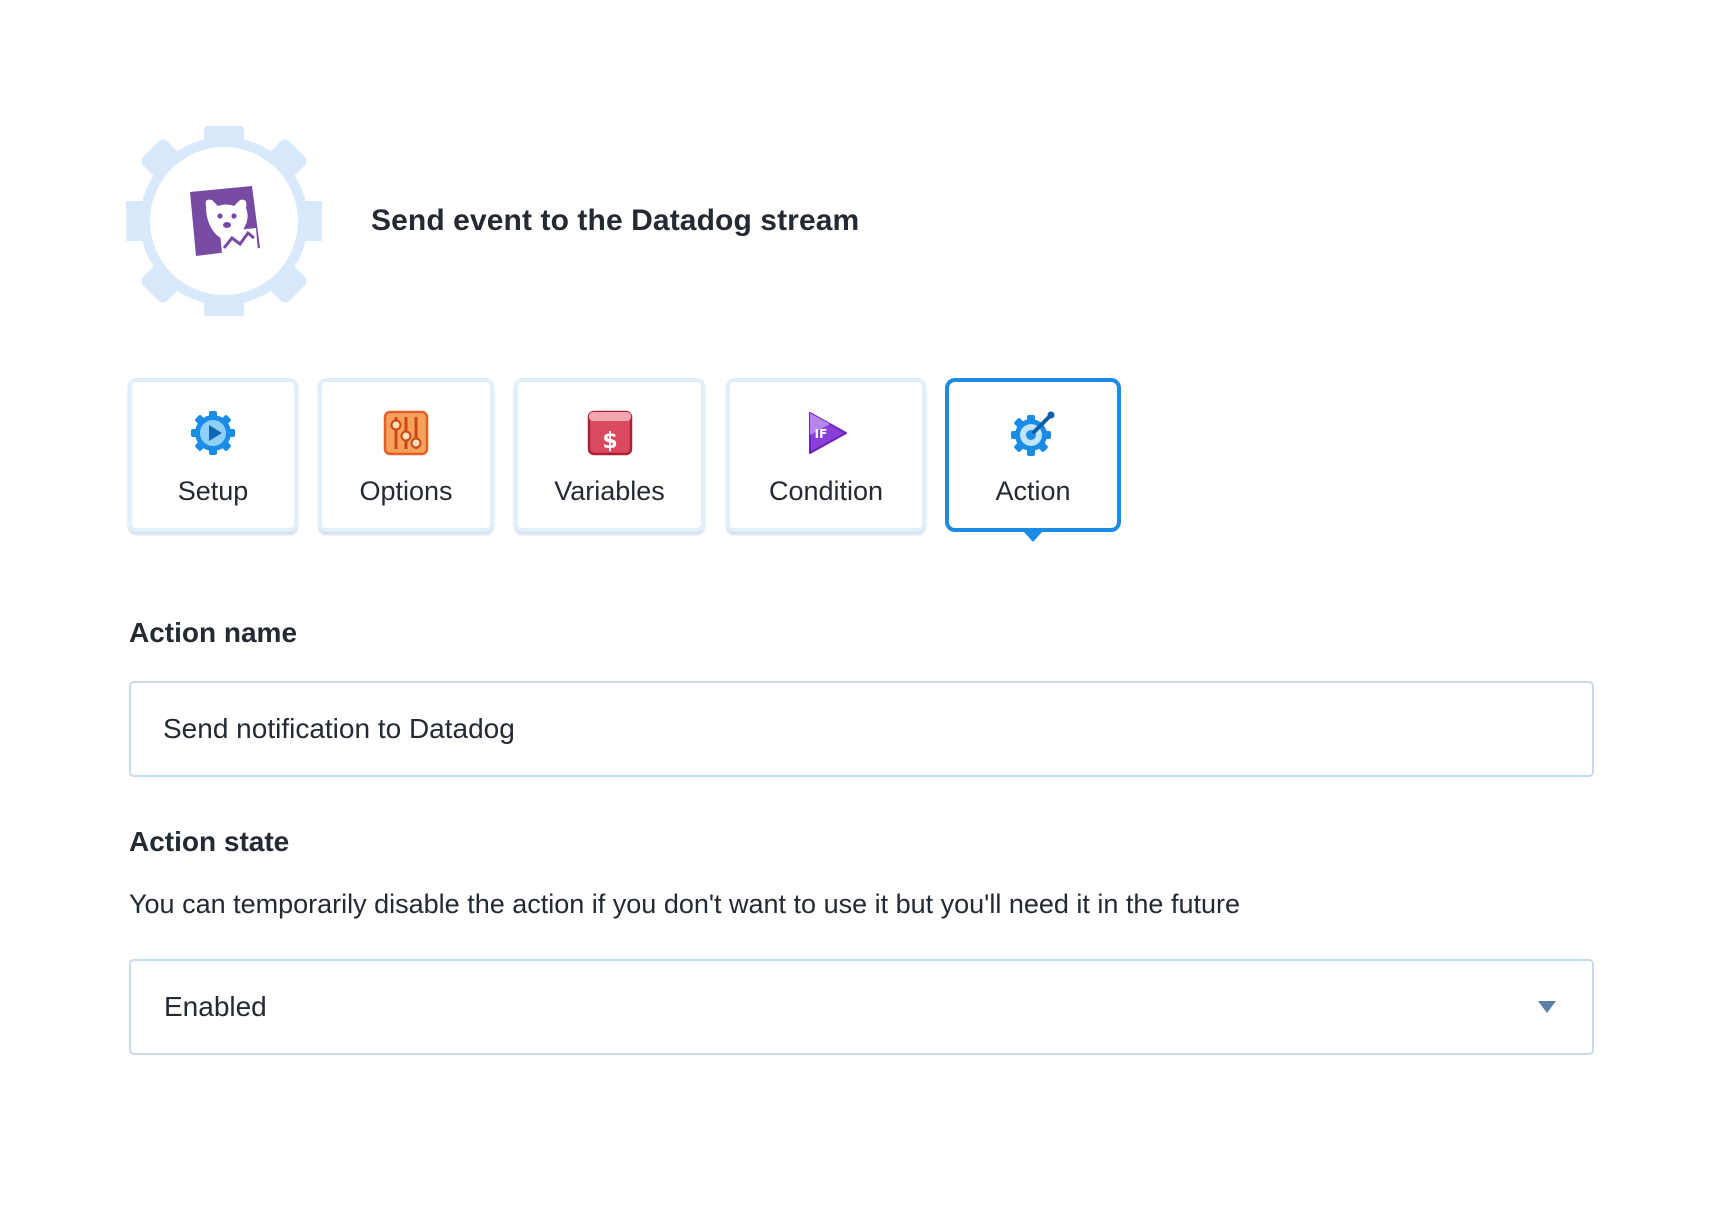  I want to click on action-gear-icon, so click(1033, 433).